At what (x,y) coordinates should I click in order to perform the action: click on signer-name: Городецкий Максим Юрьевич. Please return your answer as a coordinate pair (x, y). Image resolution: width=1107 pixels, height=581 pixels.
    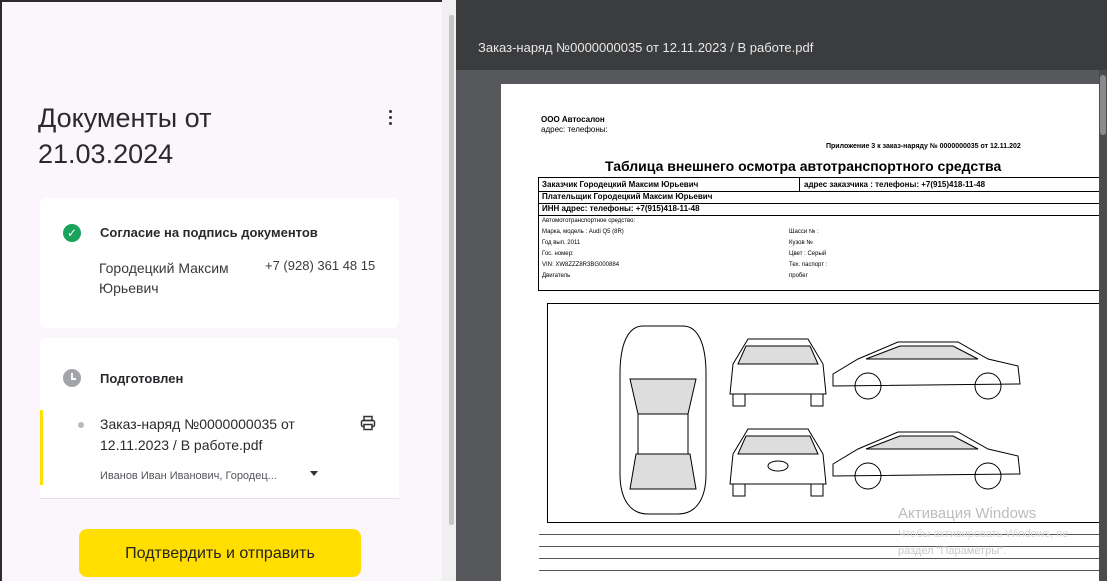
    Looking at the image, I should click on (164, 278).